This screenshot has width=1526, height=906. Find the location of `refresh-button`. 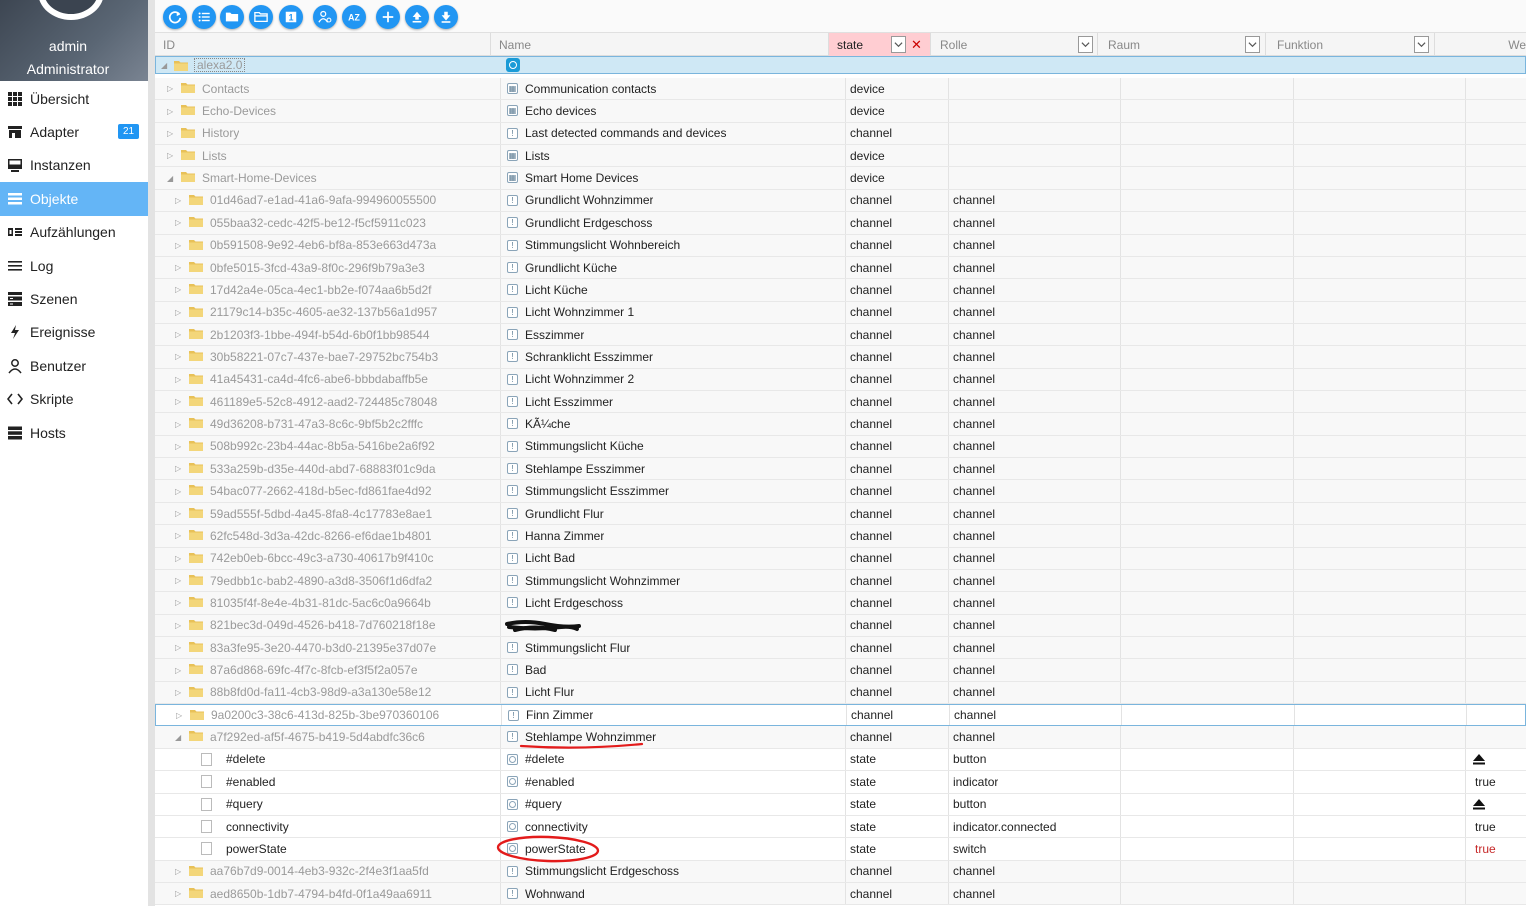

refresh-button is located at coordinates (175, 17).